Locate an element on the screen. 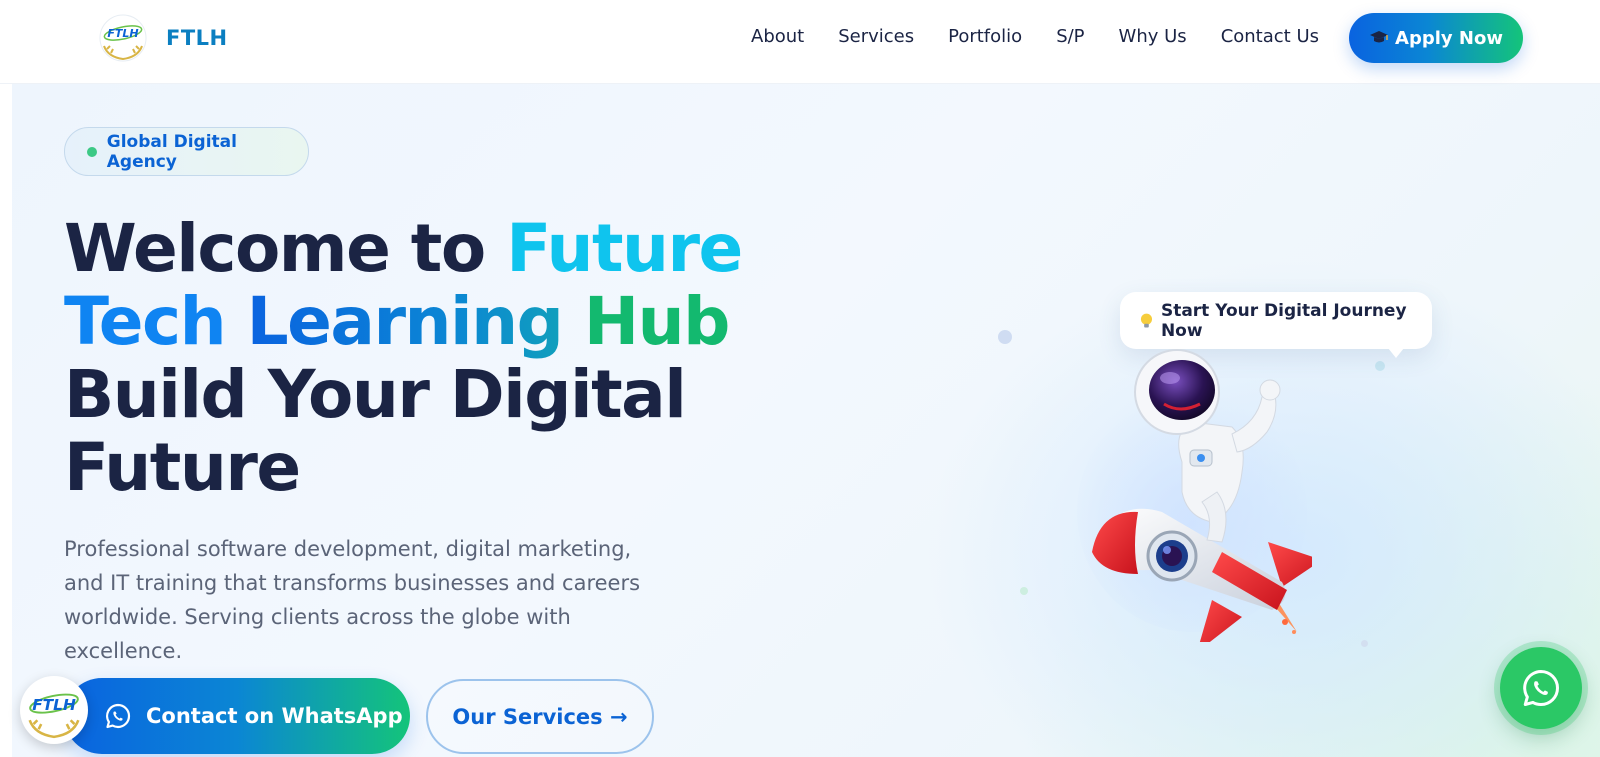  journey-bubble-text: Start Your Digital Journey Now is located at coordinates (1283, 320).